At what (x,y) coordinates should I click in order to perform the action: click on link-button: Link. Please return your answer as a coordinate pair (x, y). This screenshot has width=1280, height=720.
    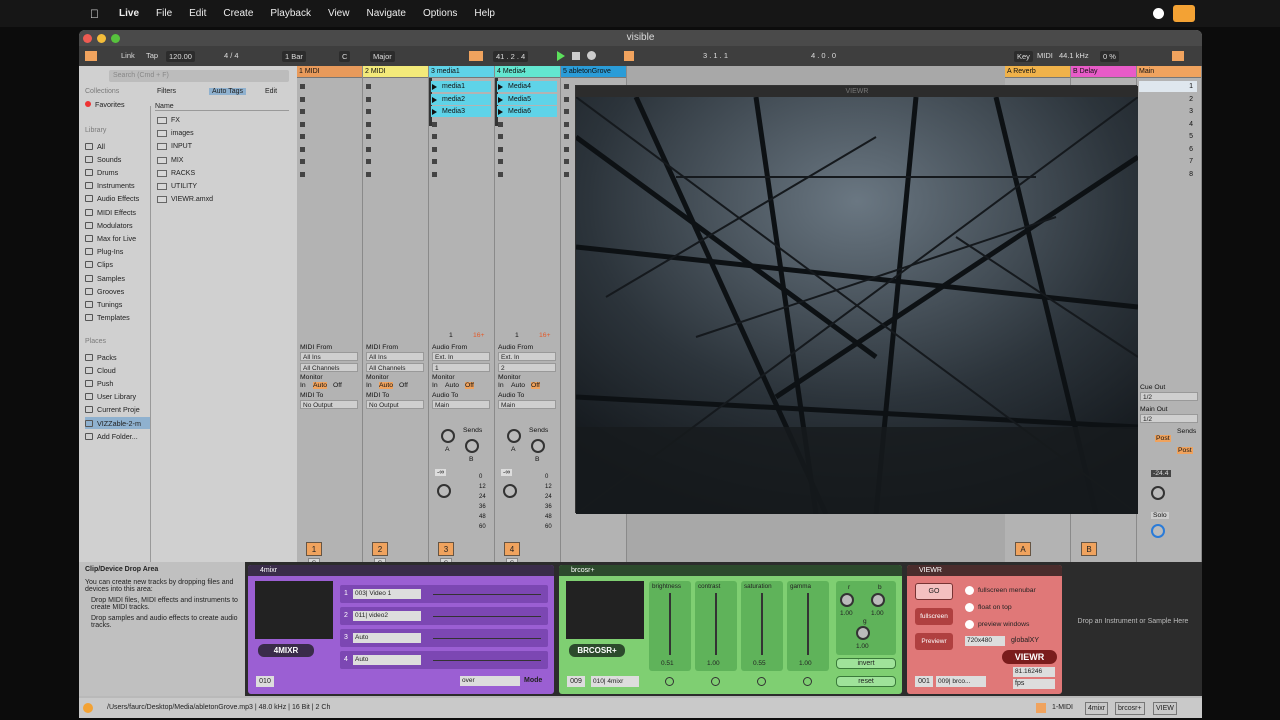
    Looking at the image, I should click on (128, 55).